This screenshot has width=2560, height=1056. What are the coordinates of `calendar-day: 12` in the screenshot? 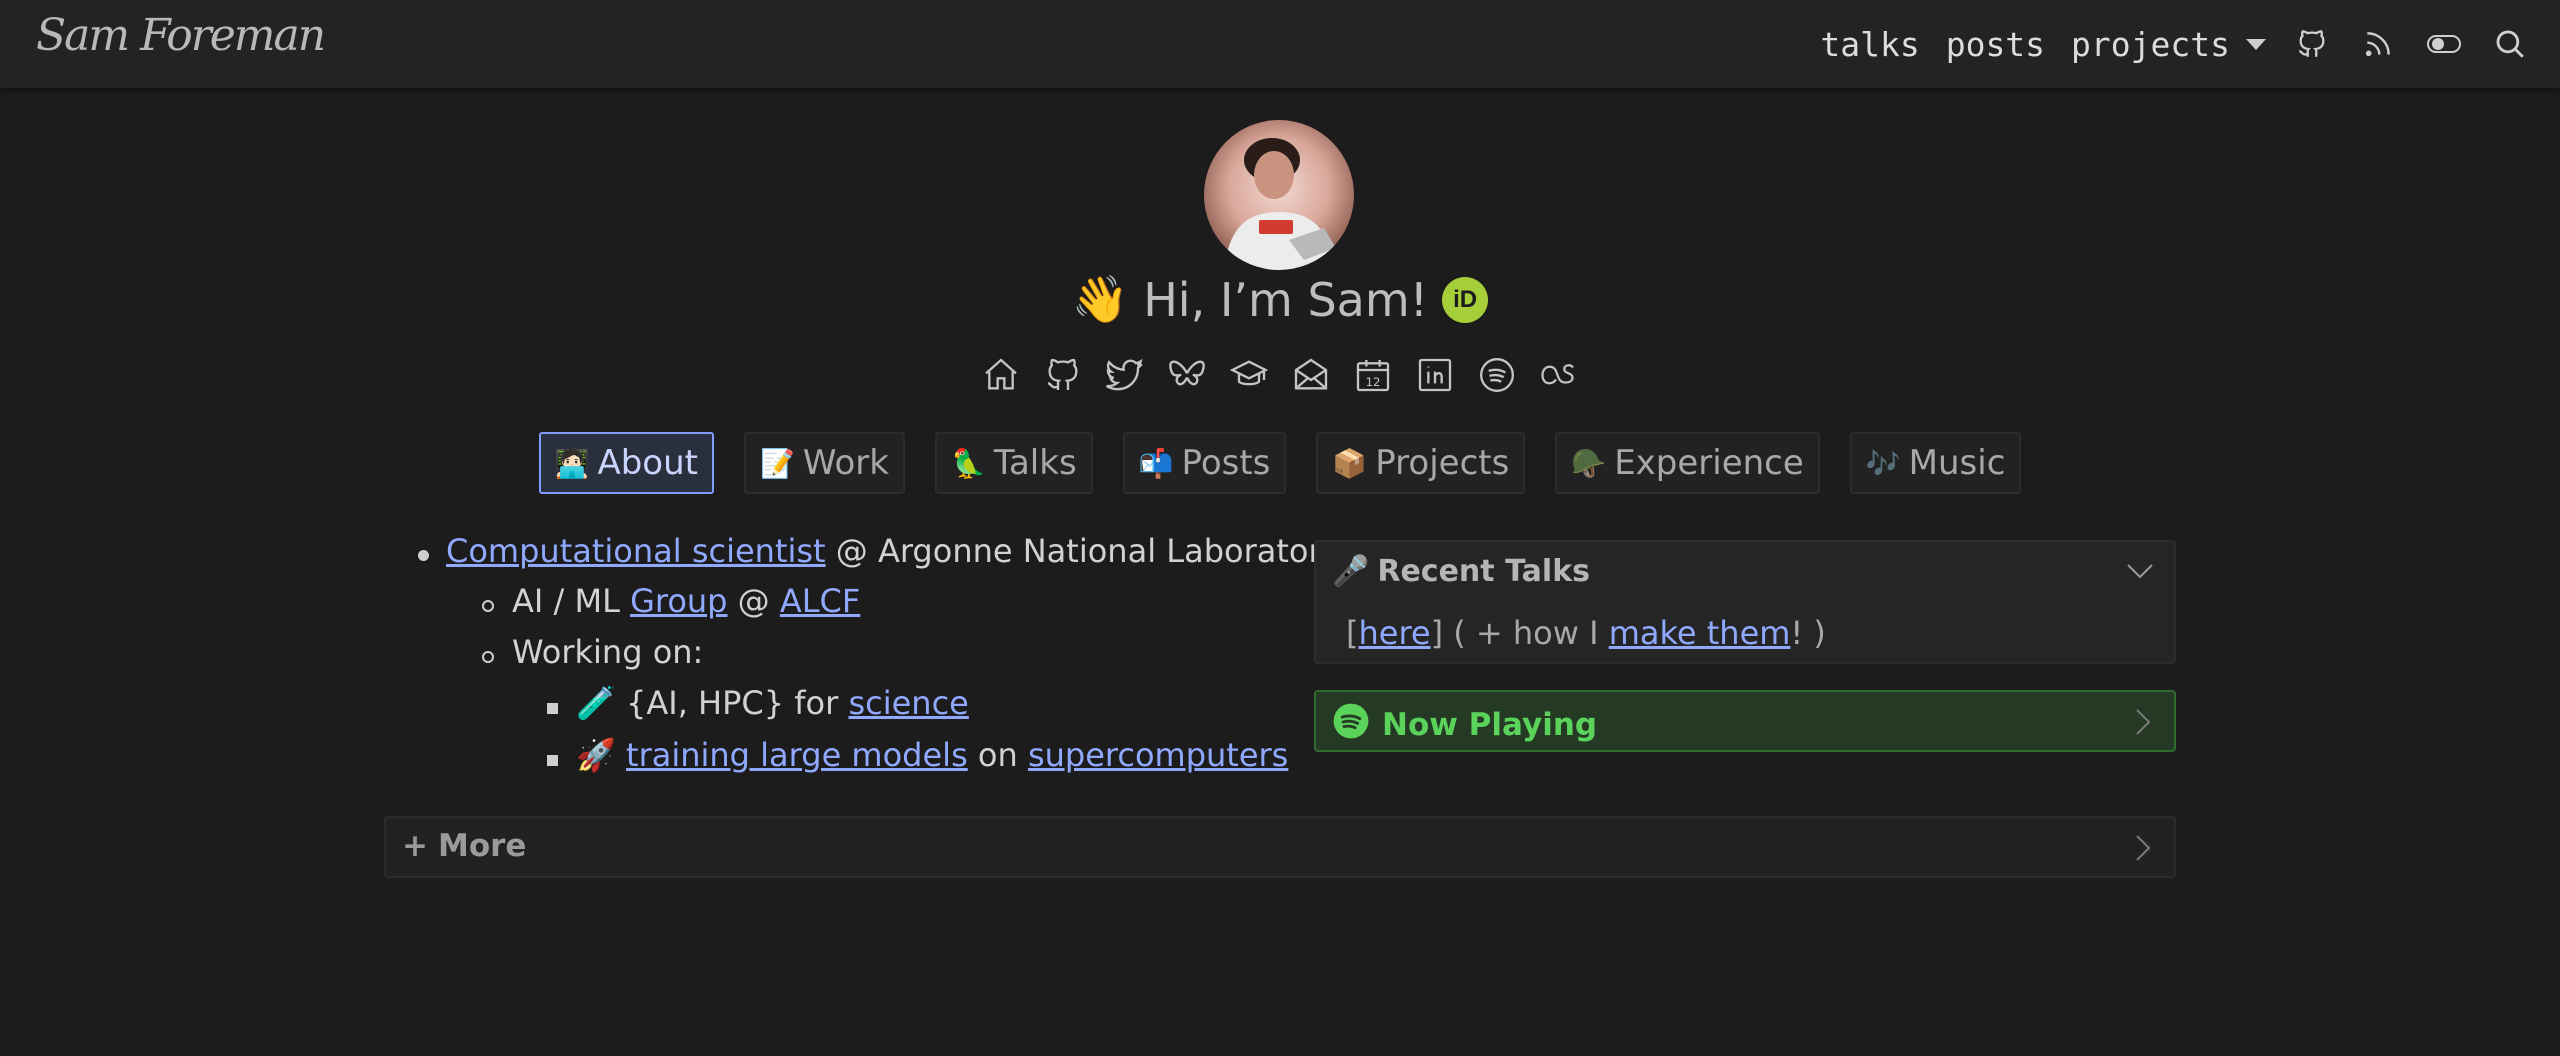 It's located at (1373, 382).